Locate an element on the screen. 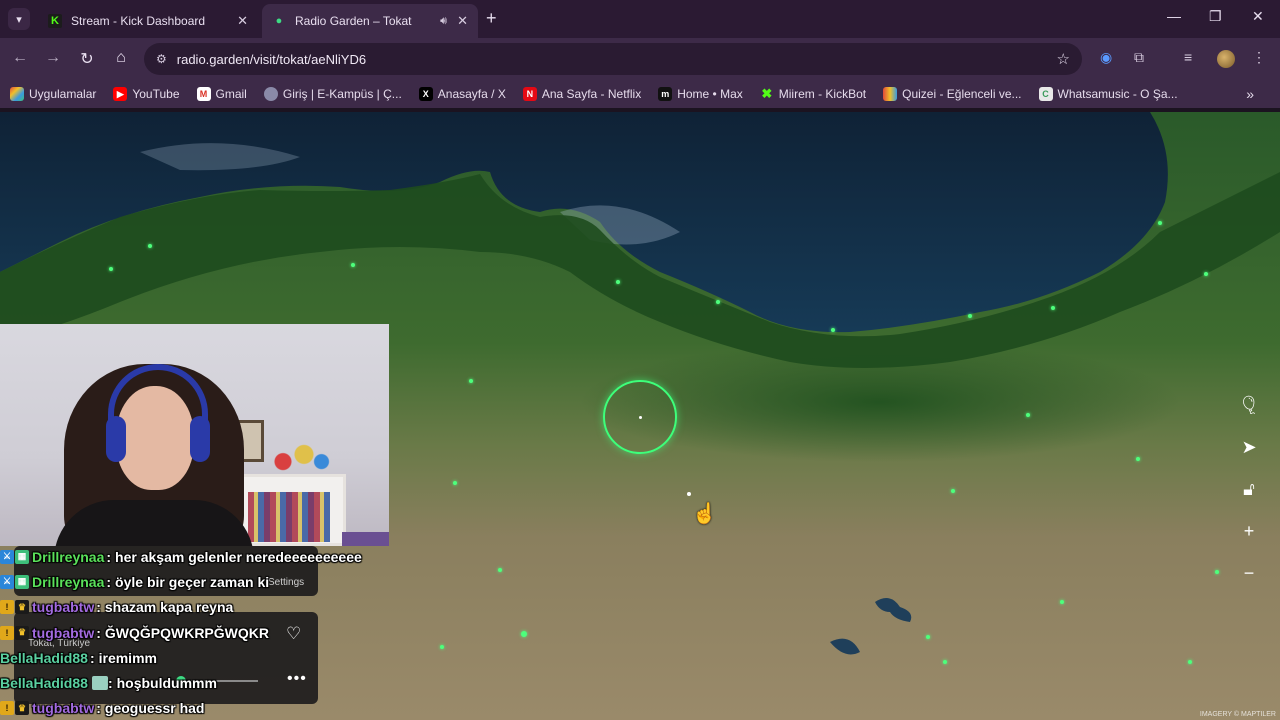  tab-search-button: ▾ is located at coordinates (19, 19).